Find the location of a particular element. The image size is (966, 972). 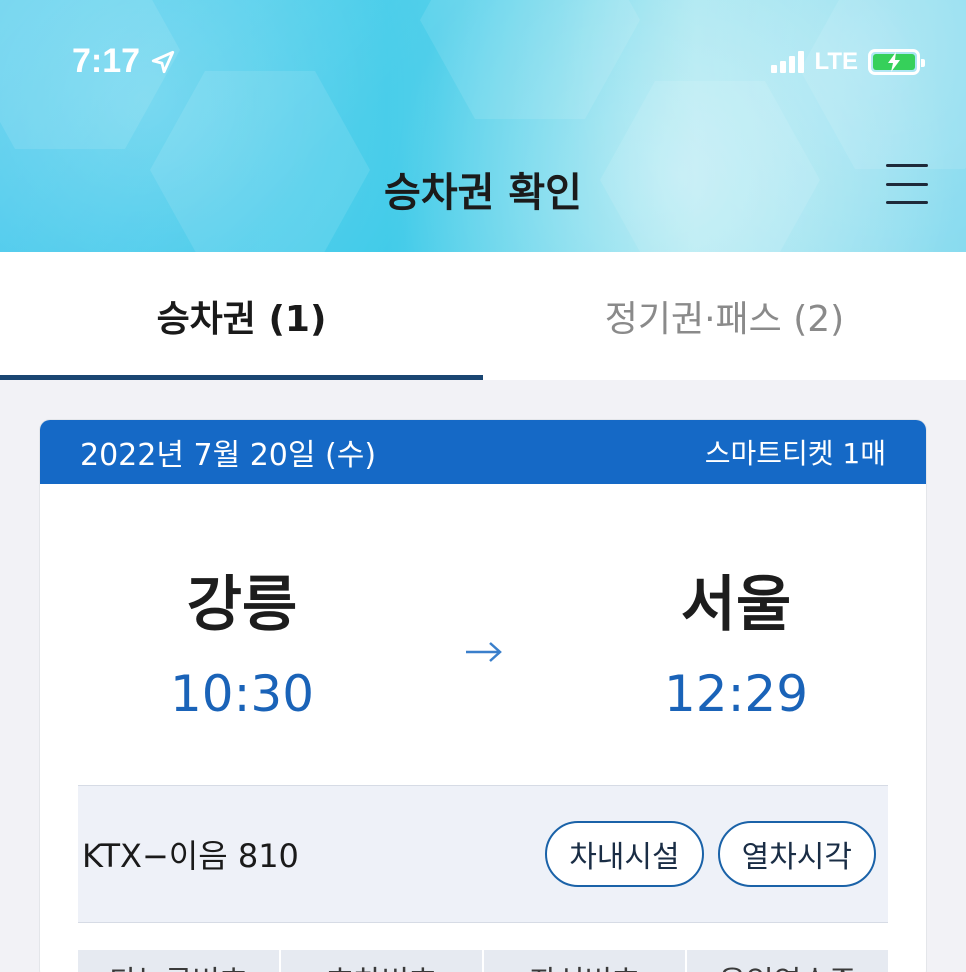

tab-passes: 정기권·패스 (2) is located at coordinates (724, 316).